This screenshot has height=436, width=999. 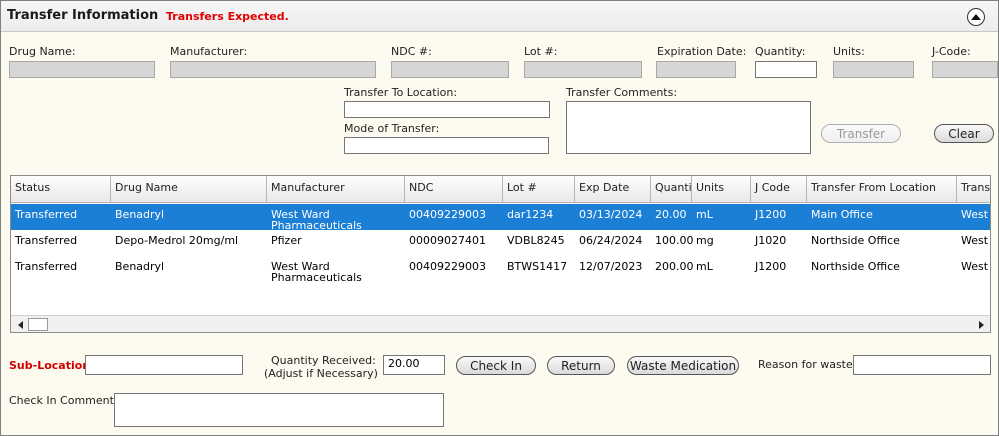 I want to click on quantity-label: Quantity:, so click(x=780, y=51).